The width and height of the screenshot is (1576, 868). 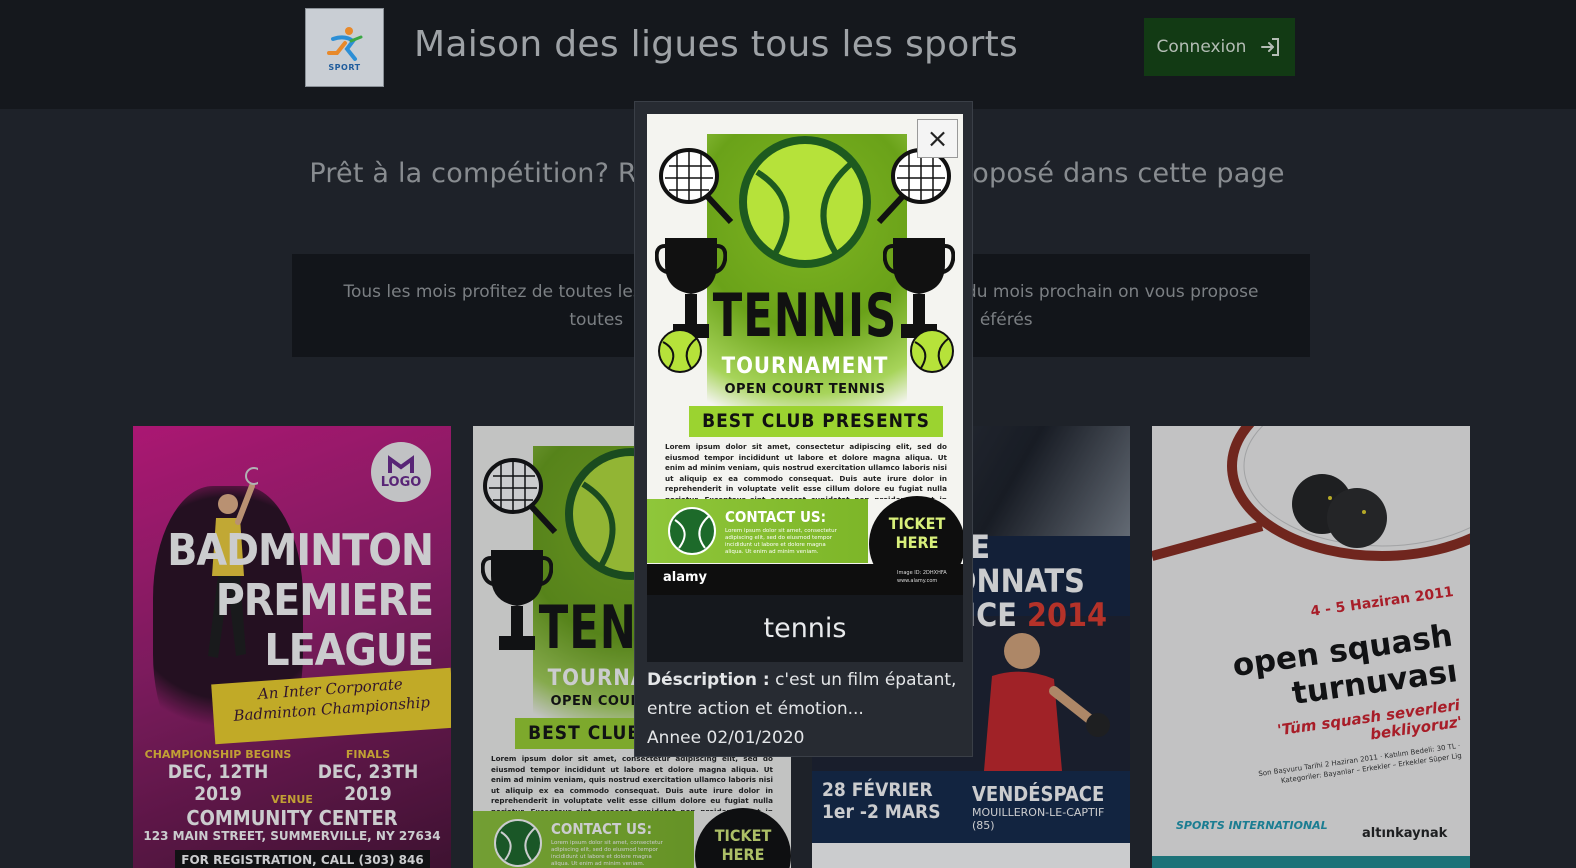 What do you see at coordinates (674, 738) in the screenshot?
I see `year-label: Annee` at bounding box center [674, 738].